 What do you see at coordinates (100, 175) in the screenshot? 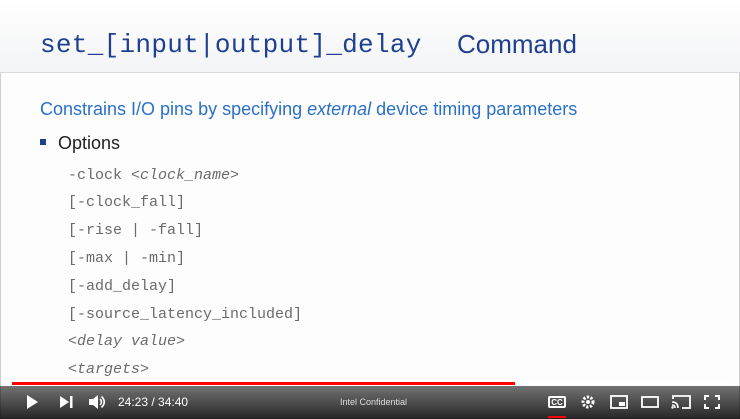
I see `option-flag: -clock` at bounding box center [100, 175].